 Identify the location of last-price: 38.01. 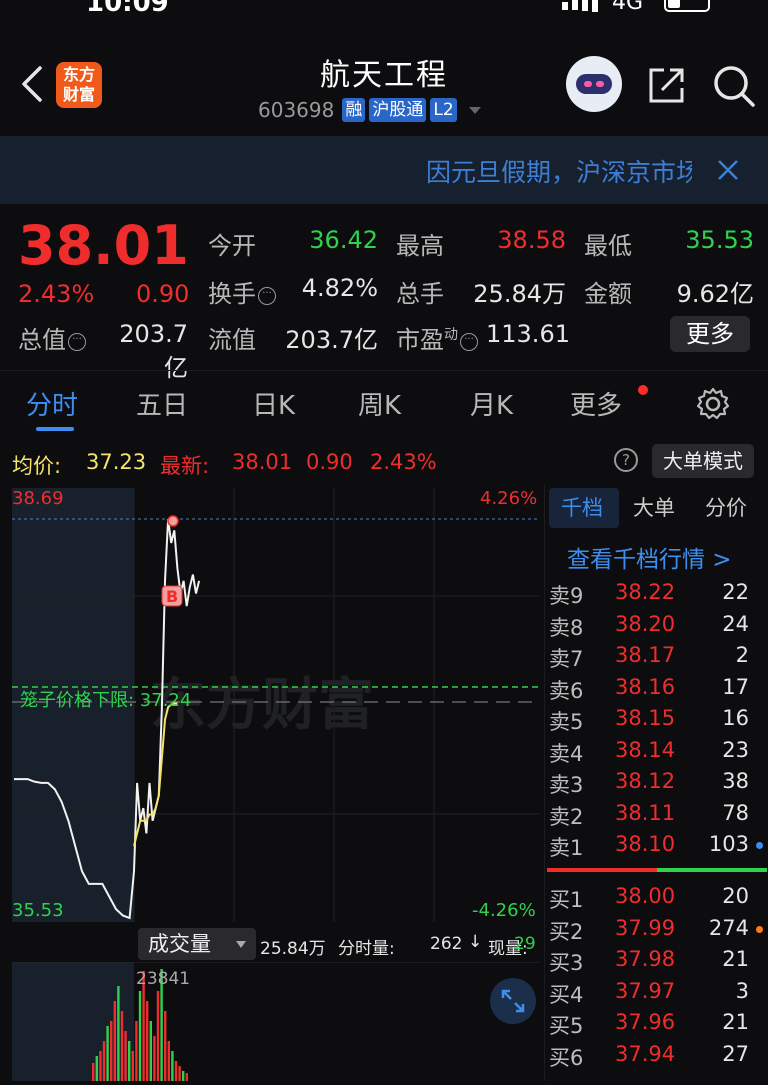
(103, 245).